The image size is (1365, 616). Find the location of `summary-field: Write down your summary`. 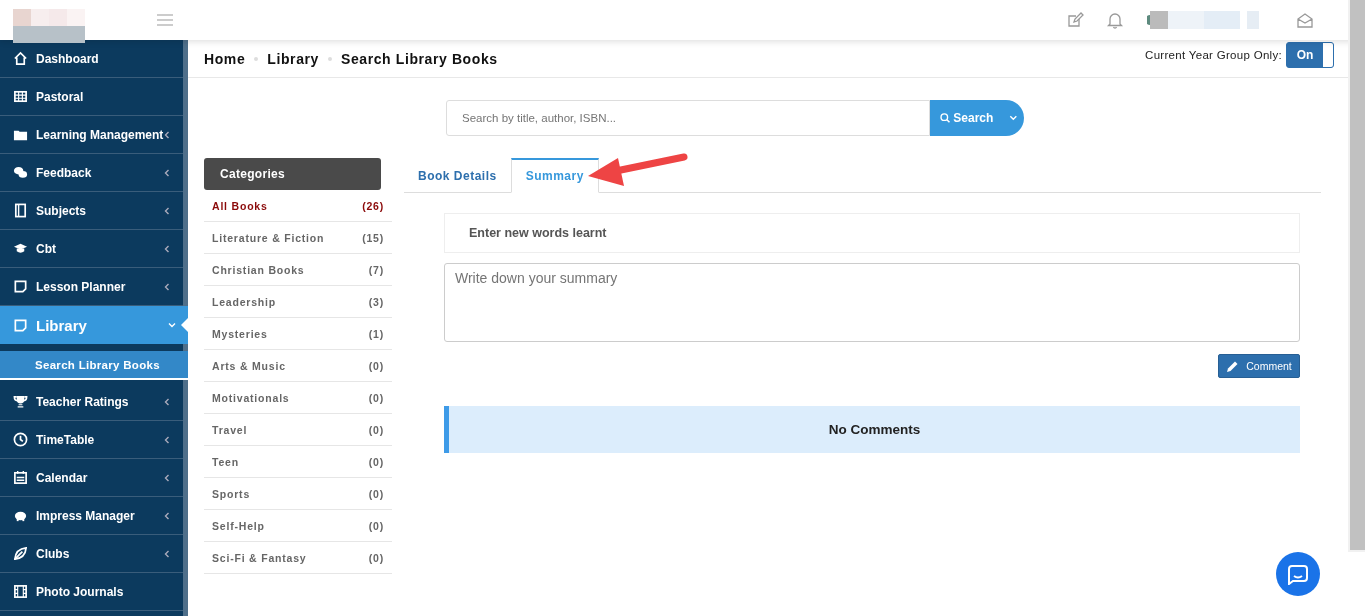

summary-field: Write down your summary is located at coordinates (872, 302).